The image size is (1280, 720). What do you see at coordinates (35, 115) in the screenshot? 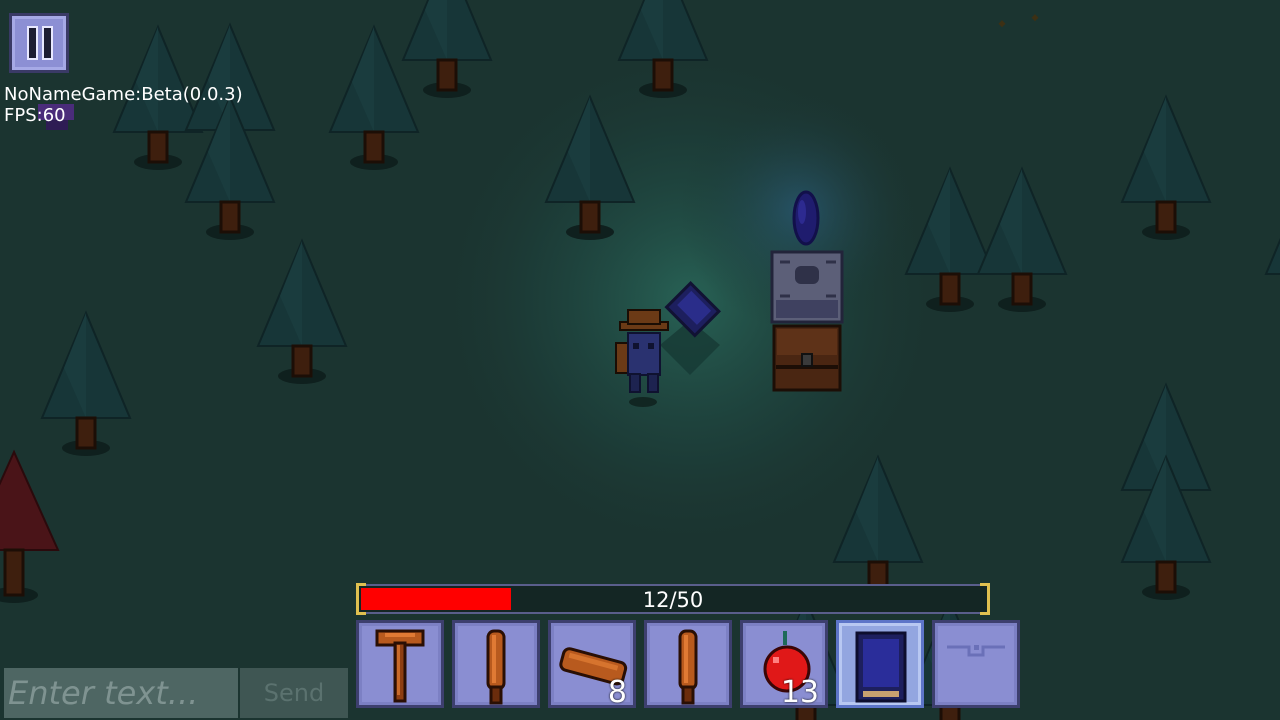
I see `fps-counter: FPS:60` at bounding box center [35, 115].